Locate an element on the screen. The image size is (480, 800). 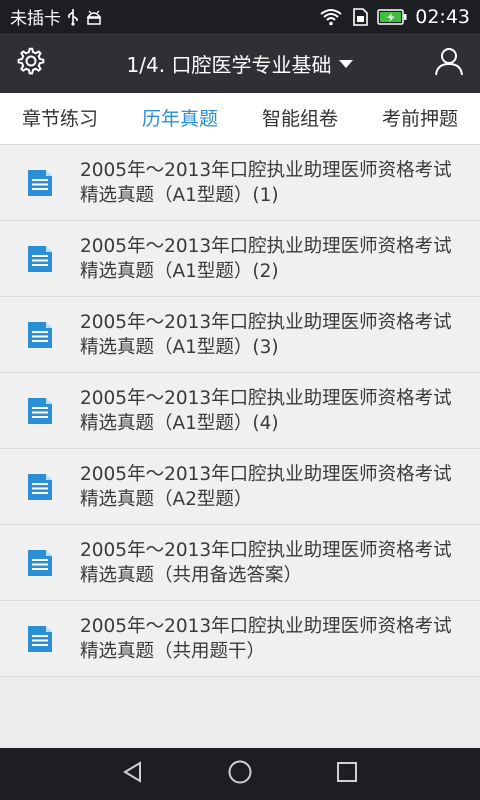
usb-icon is located at coordinates (73, 17).